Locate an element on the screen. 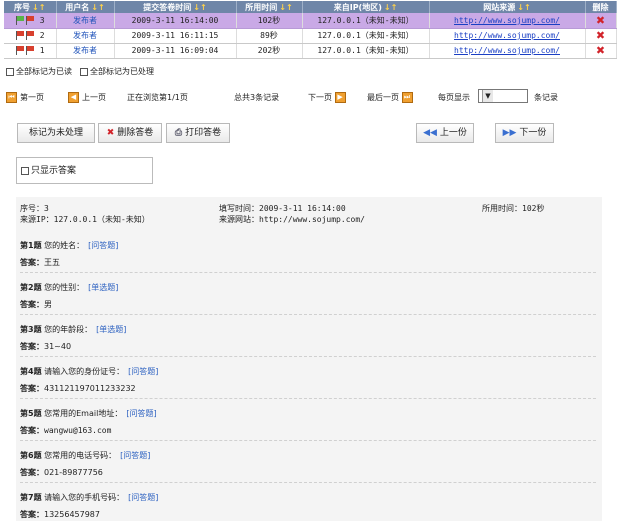 The image size is (620, 521). answer-value: 王五 is located at coordinates (52, 262).